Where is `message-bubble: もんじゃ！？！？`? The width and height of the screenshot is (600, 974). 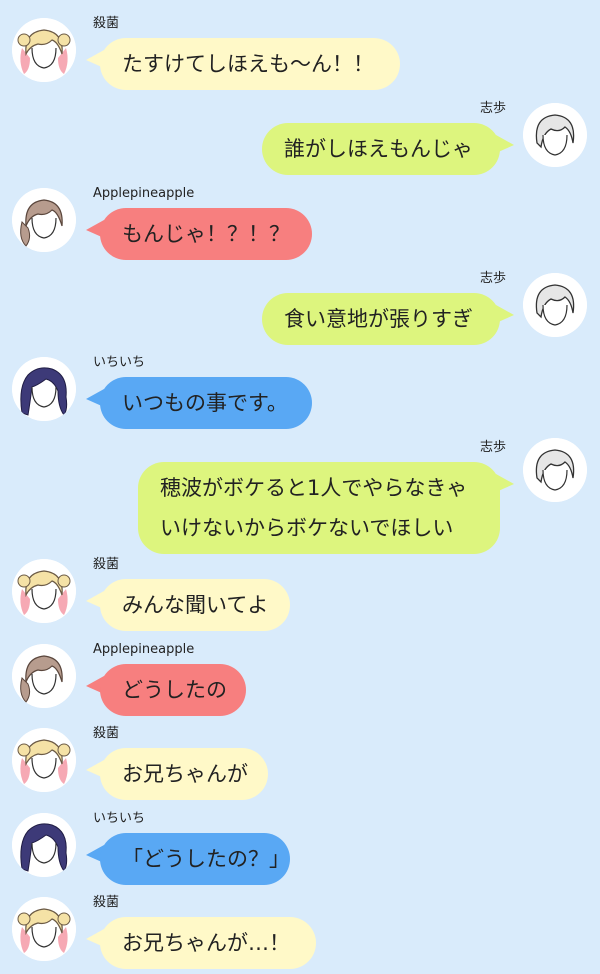 message-bubble: もんじゃ！？！？ is located at coordinates (206, 234).